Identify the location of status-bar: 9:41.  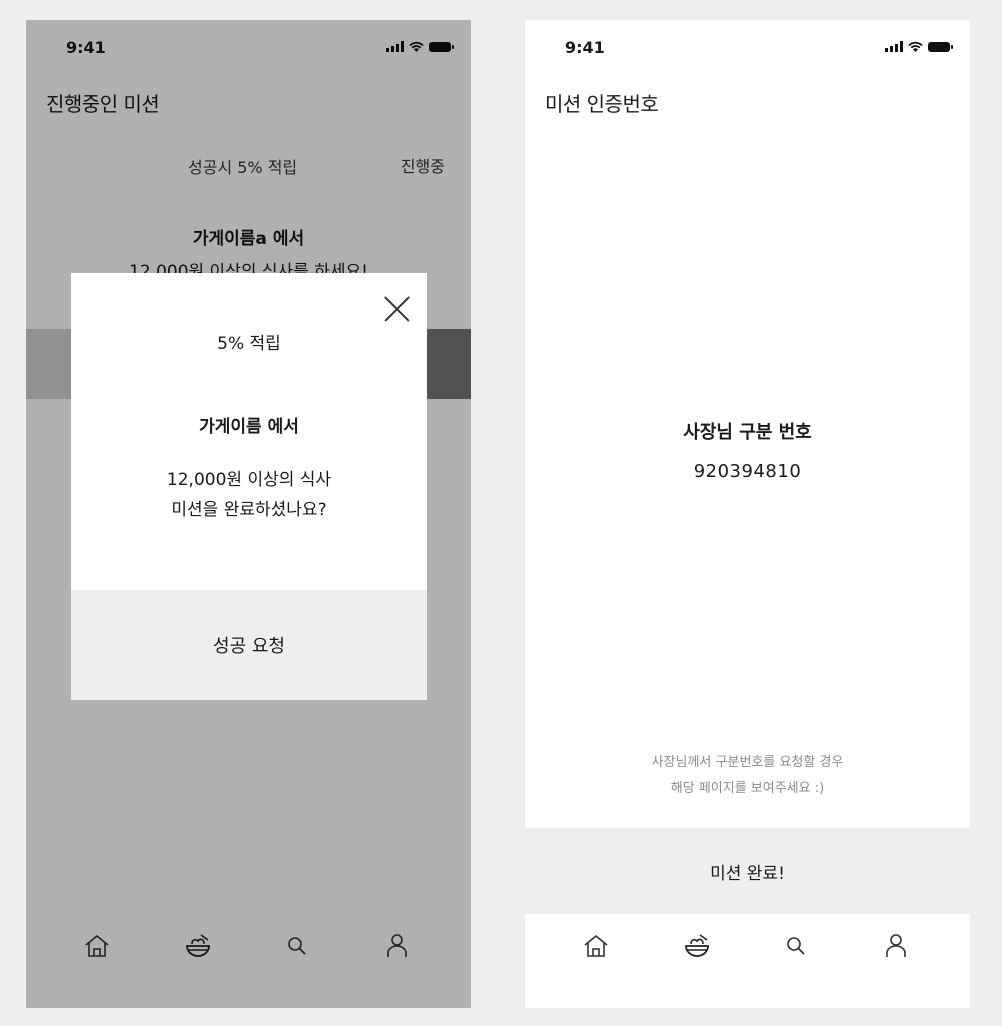
(747, 49).